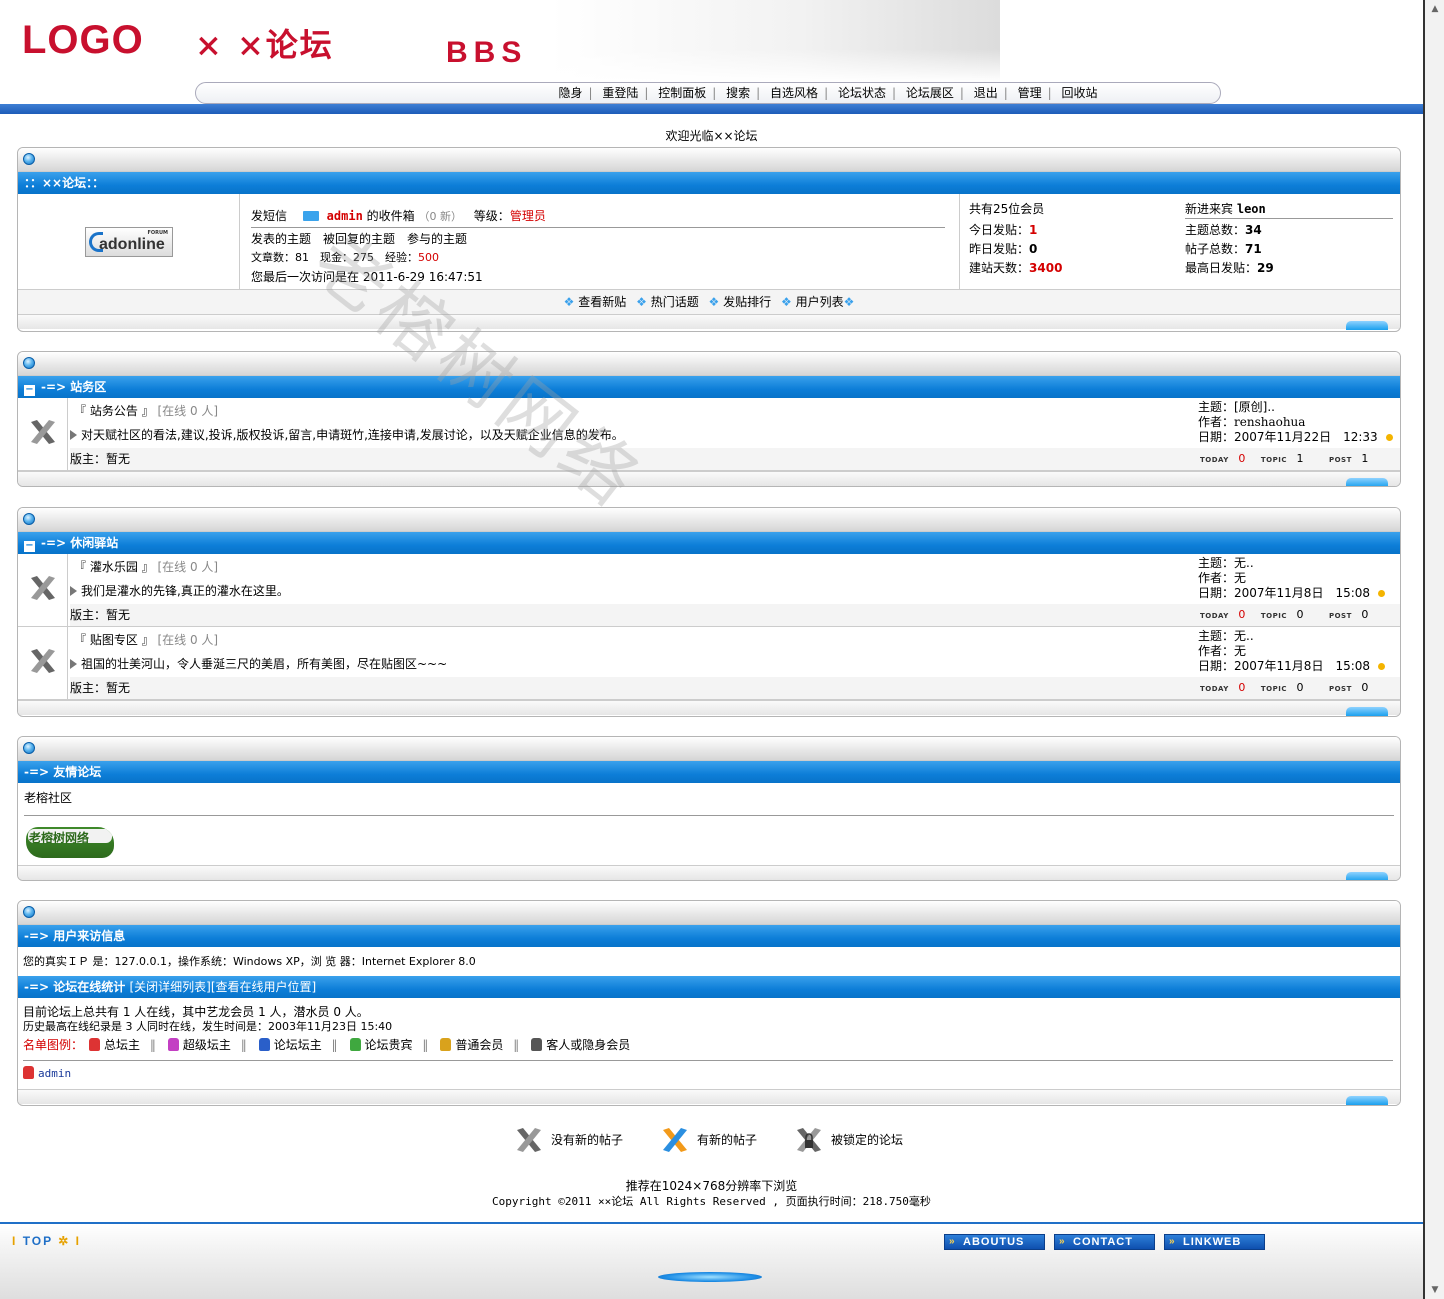 This screenshot has height=1299, width=1444. I want to click on link-hot-topics: 热门话题, so click(675, 302).